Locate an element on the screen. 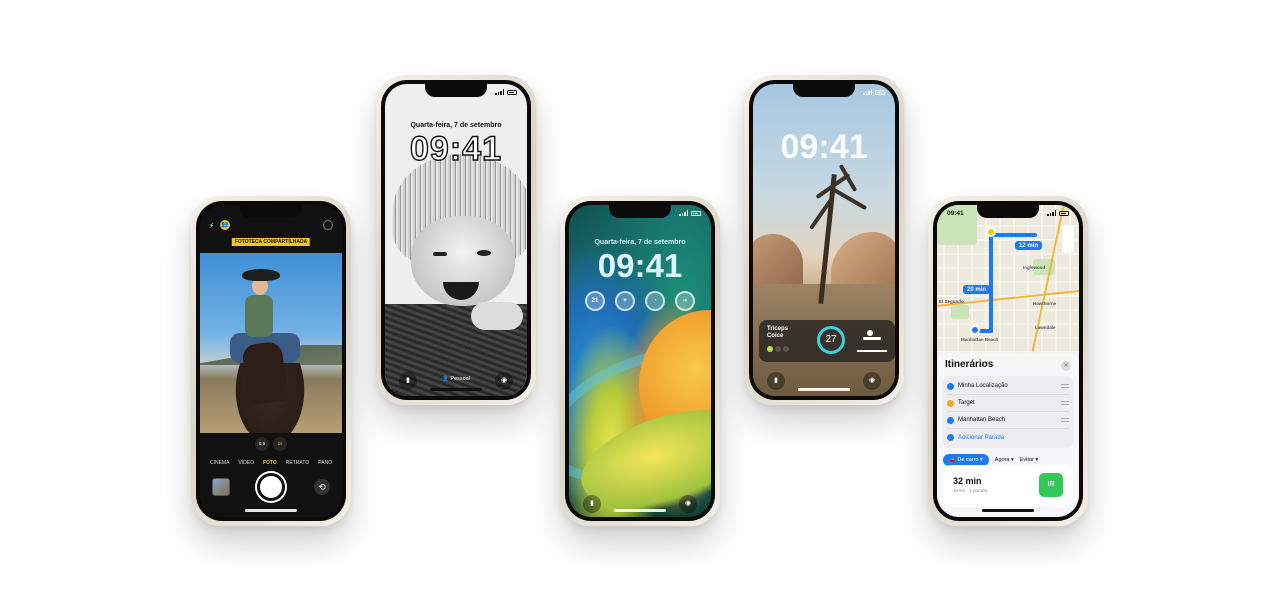 The width and height of the screenshot is (1280, 605). map-label-manhattan-beach: Manhattan Beach is located at coordinates (980, 339).